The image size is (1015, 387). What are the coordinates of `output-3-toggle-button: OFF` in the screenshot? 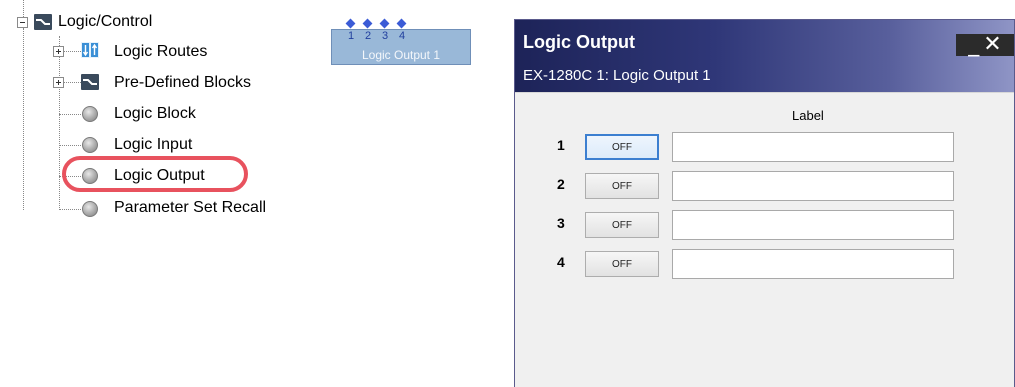 It's located at (622, 225).